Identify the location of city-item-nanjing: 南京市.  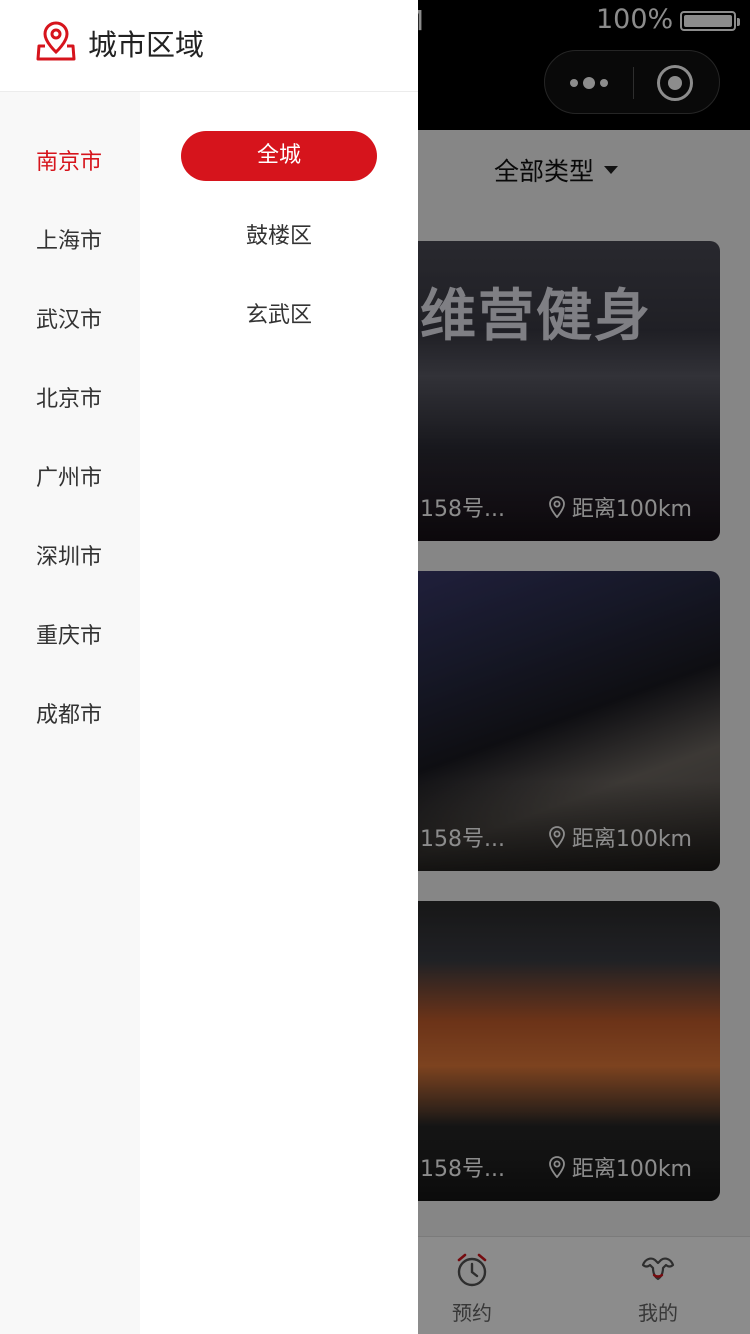
(69, 160).